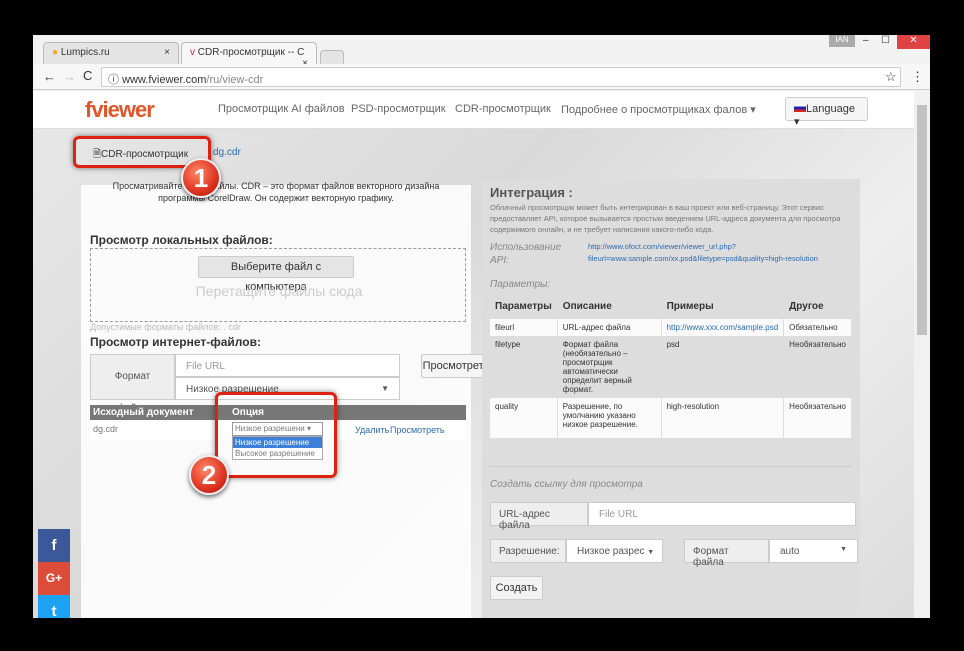  What do you see at coordinates (251, 52) in the screenshot?
I see `tab-label: CDR-просмотрщик -- С` at bounding box center [251, 52].